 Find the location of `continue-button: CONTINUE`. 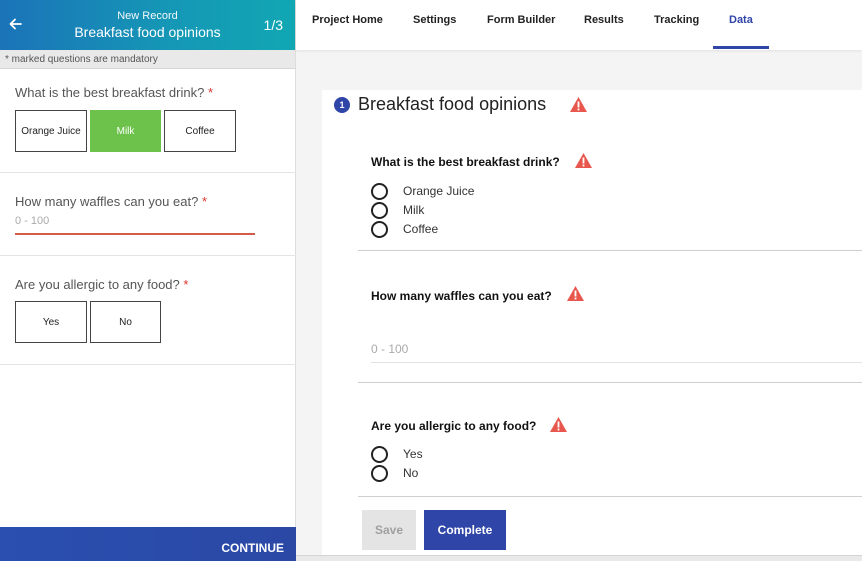

continue-button: CONTINUE is located at coordinates (148, 544).